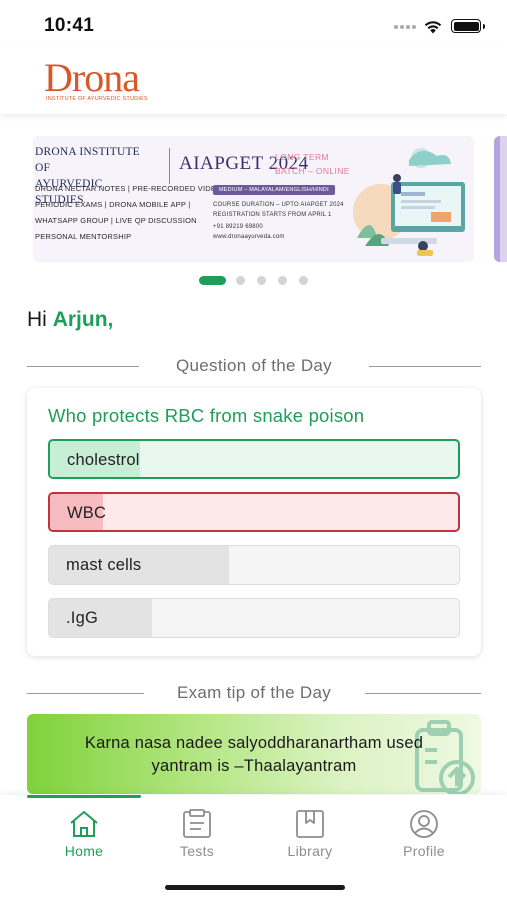 Image resolution: width=507 pixels, height=900 pixels. I want to click on banner-feature: PERSONAL MENTORSHIP, so click(83, 236).